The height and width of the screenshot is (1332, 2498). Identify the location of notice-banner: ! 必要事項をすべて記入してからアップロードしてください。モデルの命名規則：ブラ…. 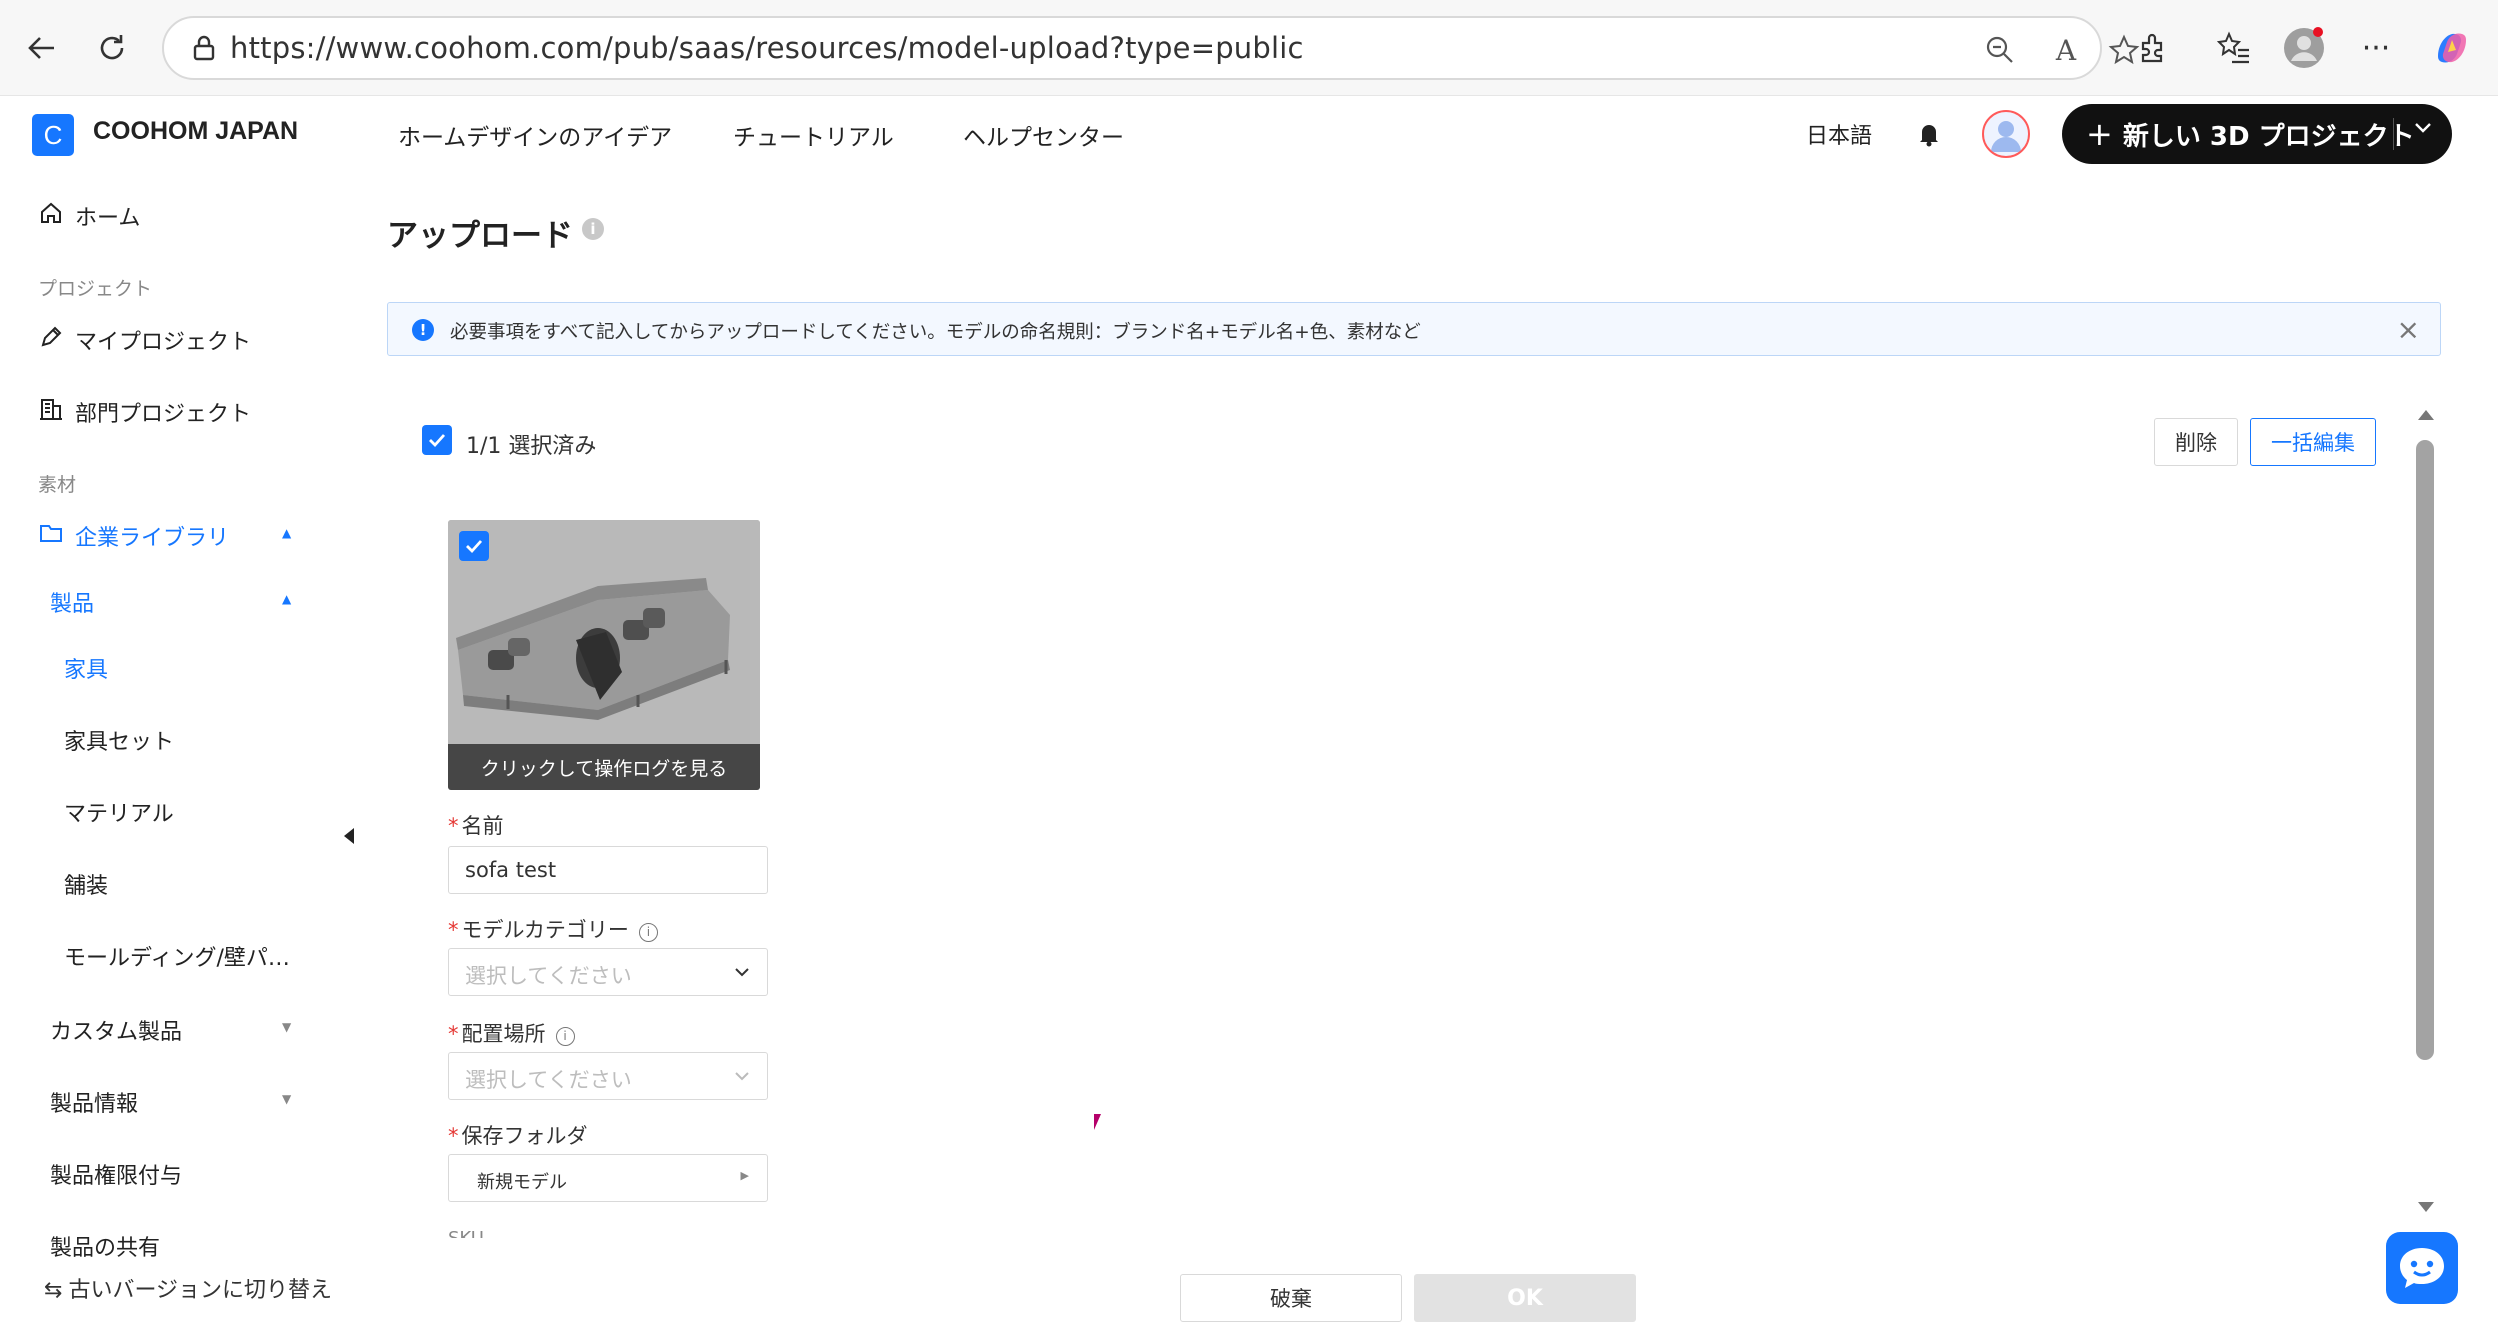
(1414, 329).